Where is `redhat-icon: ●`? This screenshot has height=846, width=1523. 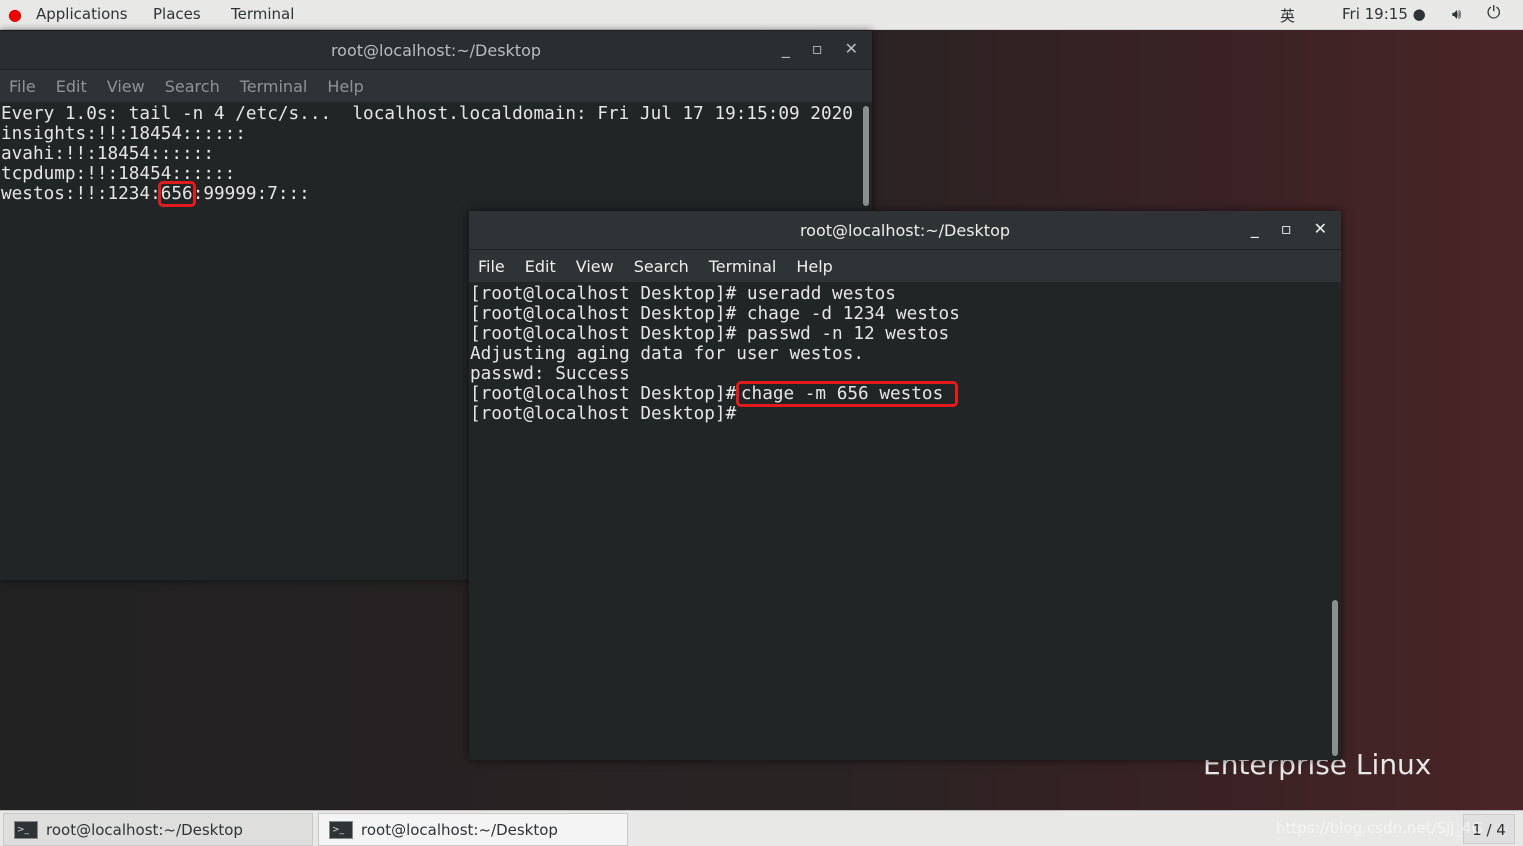
redhat-icon: ● is located at coordinates (15, 14).